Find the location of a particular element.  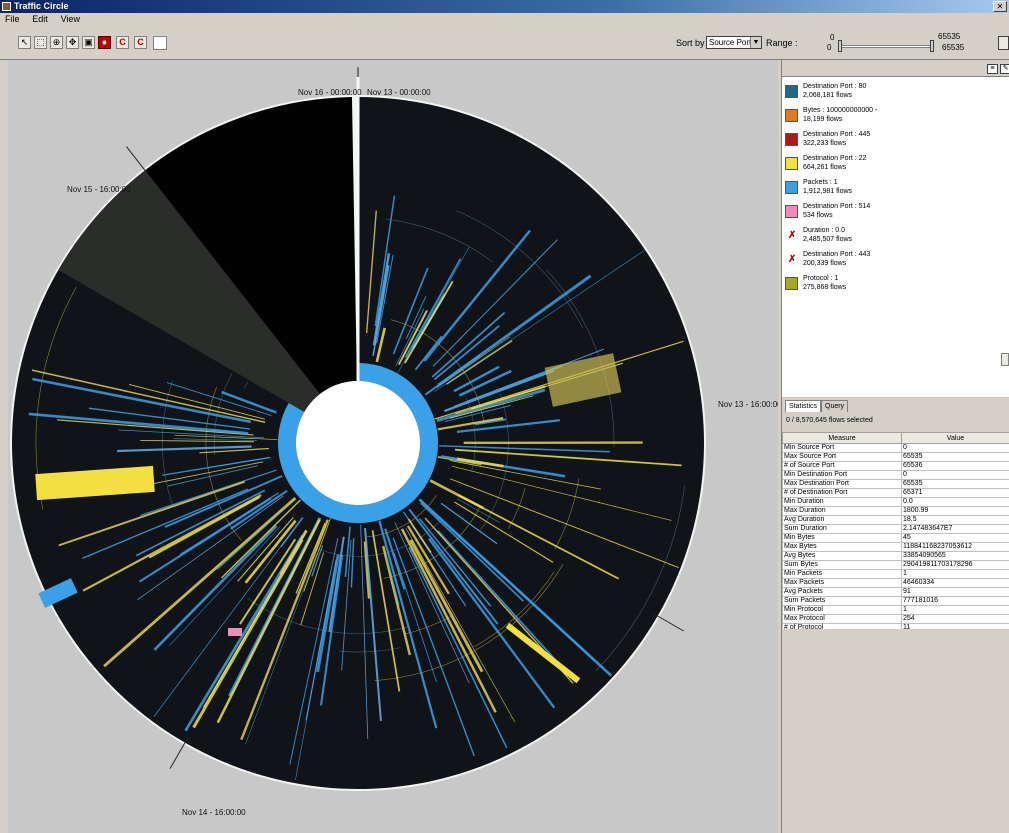

value-cell: 65535 is located at coordinates (955, 484).